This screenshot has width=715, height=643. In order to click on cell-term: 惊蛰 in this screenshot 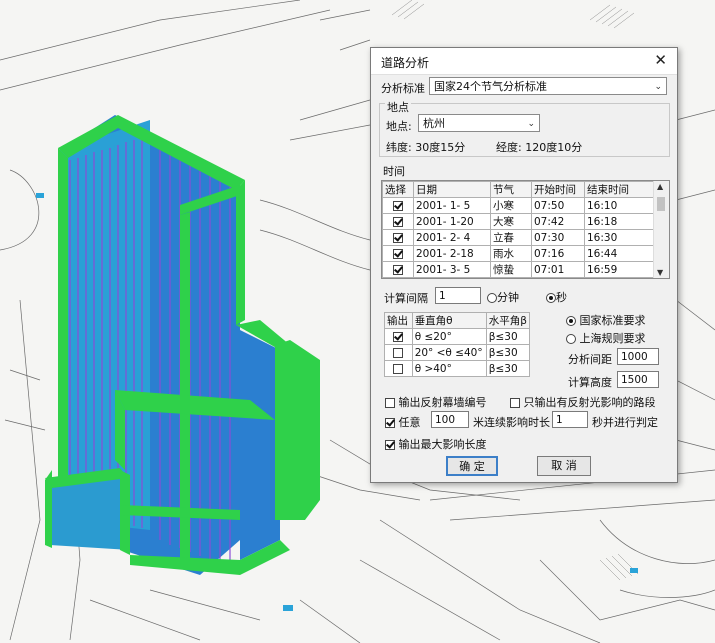, I will do `click(511, 269)`.